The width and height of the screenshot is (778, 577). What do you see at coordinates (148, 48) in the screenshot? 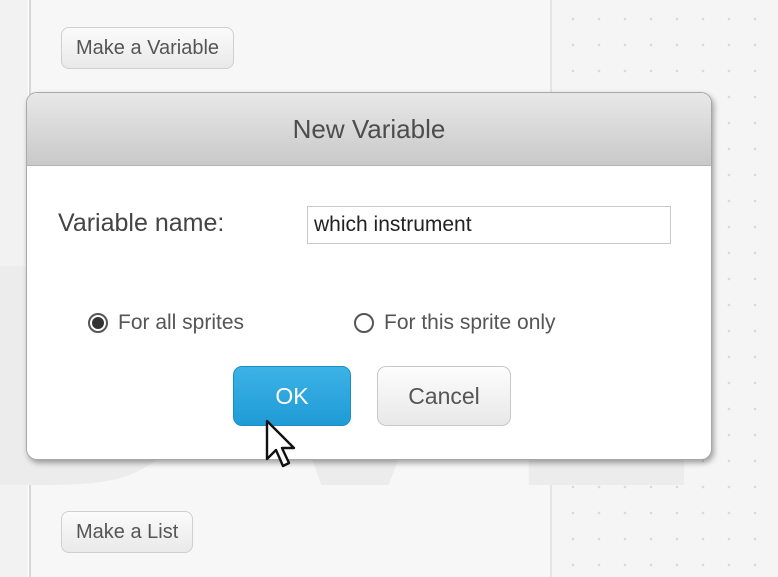
I see `make-variable-button: Make a Variable` at bounding box center [148, 48].